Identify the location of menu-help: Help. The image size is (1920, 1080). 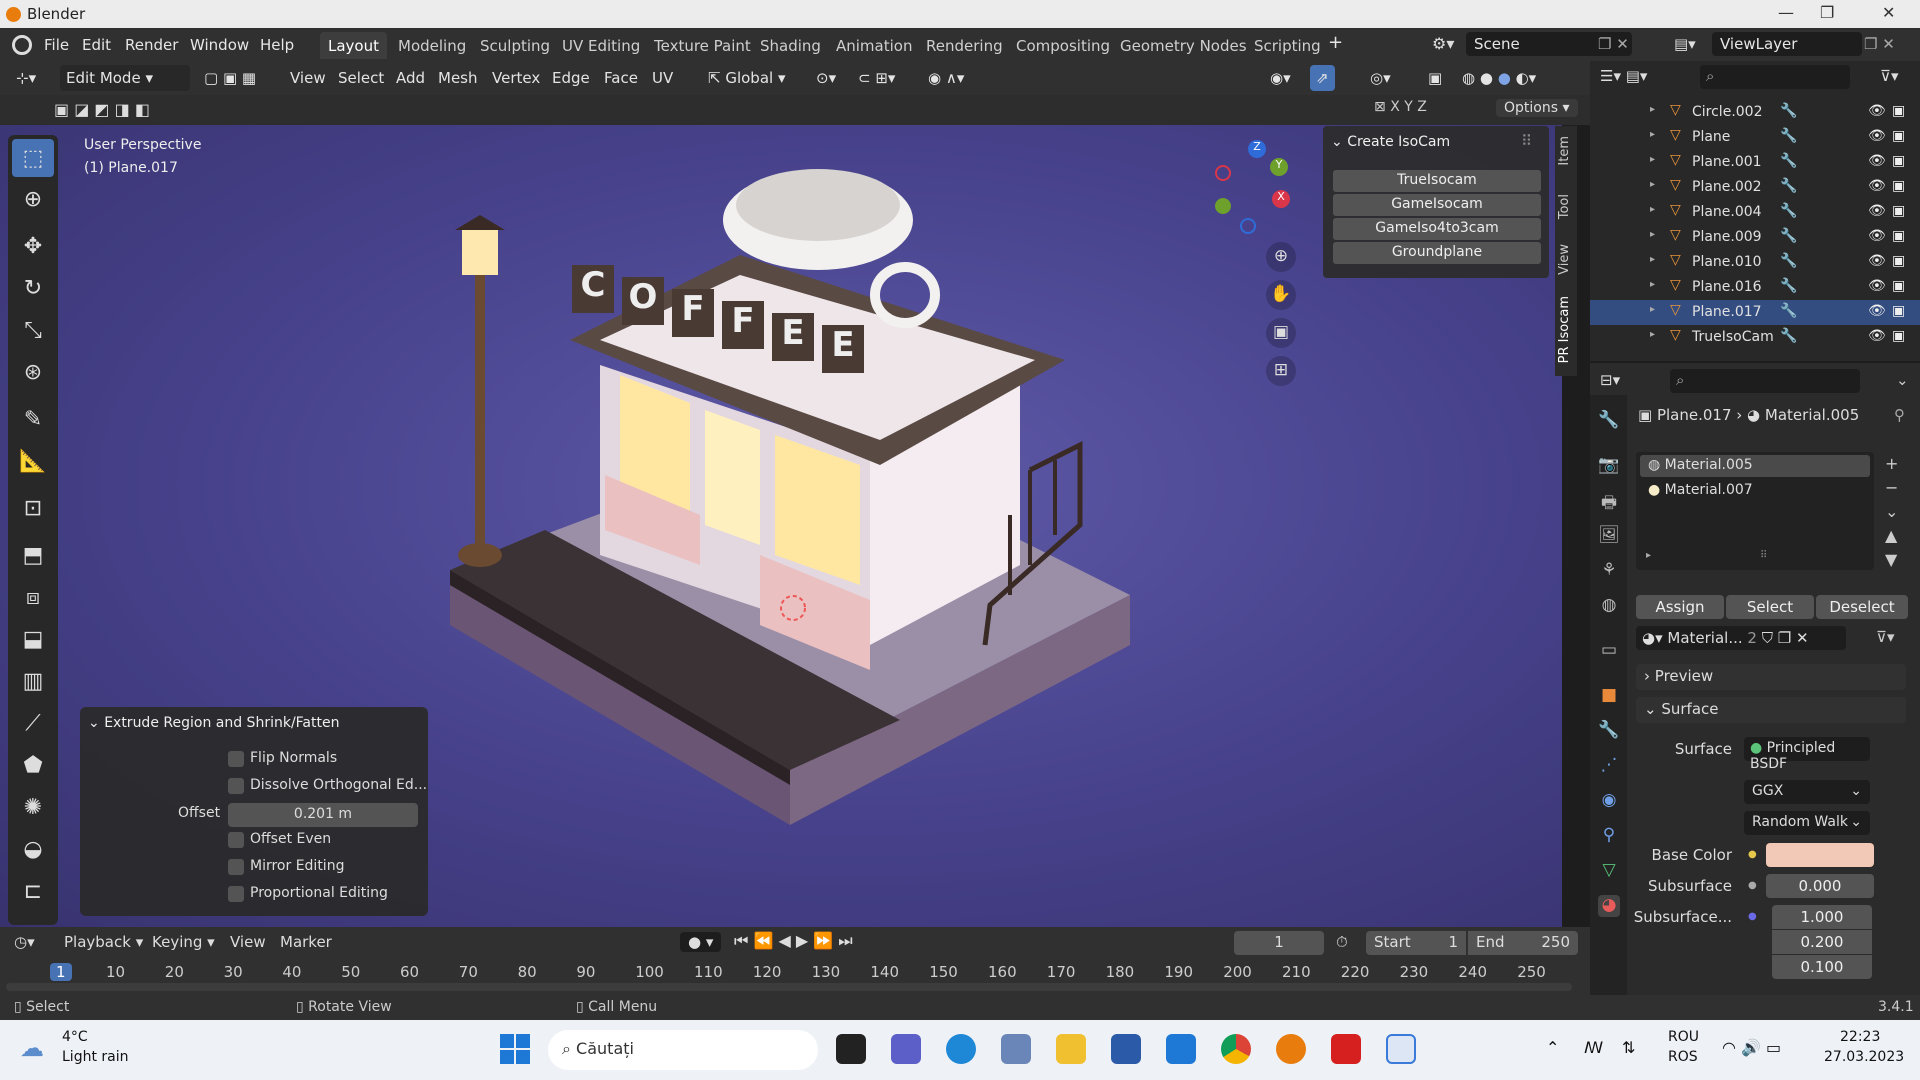
(277, 45).